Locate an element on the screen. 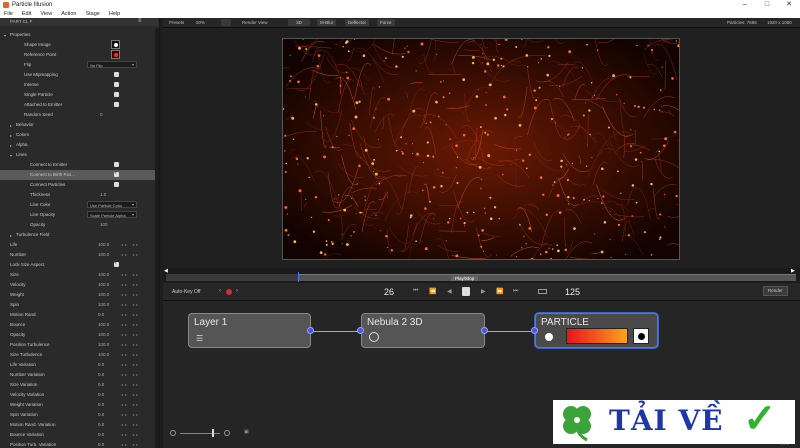 The image size is (800, 448). property-row: ▸ Colors is located at coordinates (77, 135).